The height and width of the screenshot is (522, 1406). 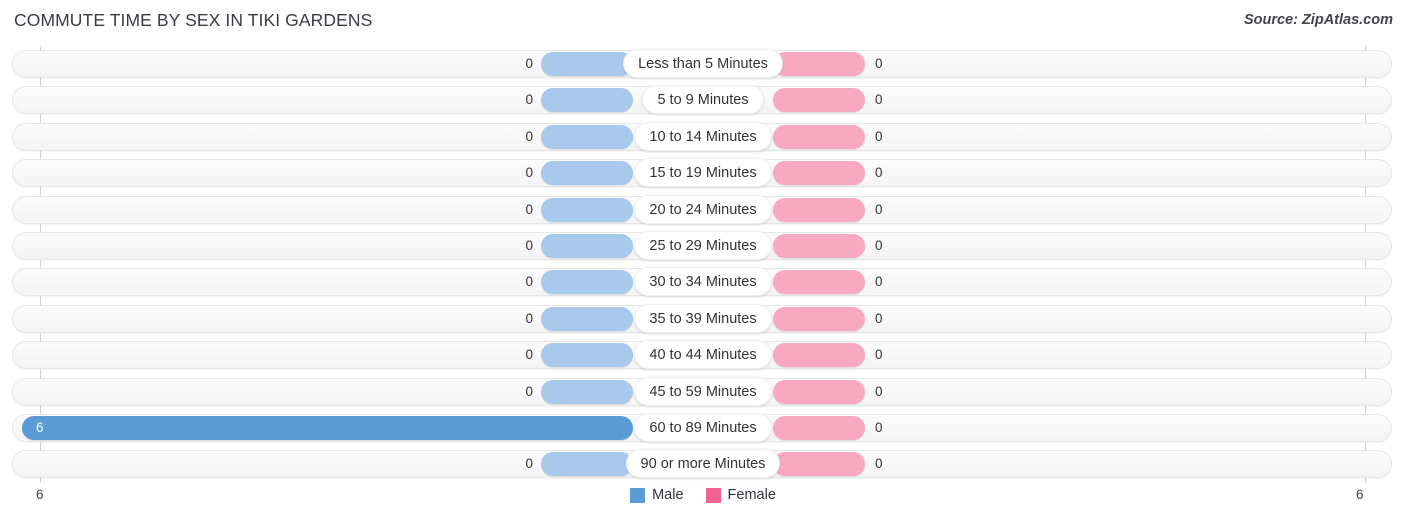 I want to click on category-label-pill: 35 to 39 Minutes, so click(x=703, y=318).